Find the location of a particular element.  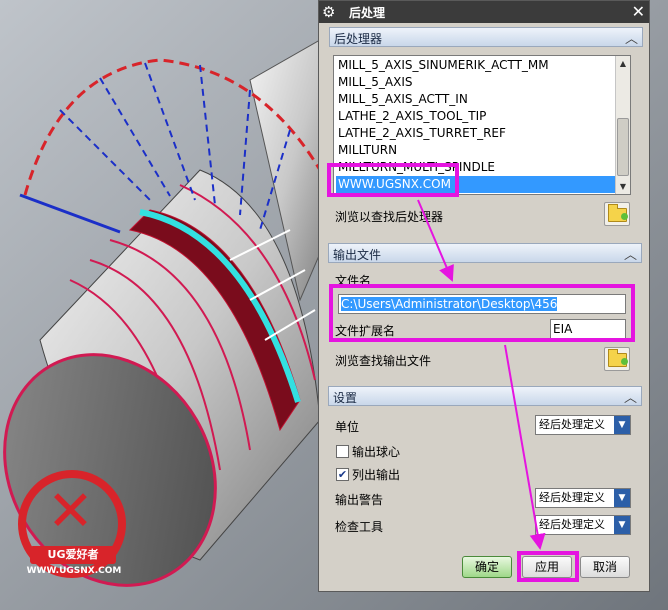

list-item: LATHE_2_AXIS_TURRET_REF is located at coordinates (476, 133).